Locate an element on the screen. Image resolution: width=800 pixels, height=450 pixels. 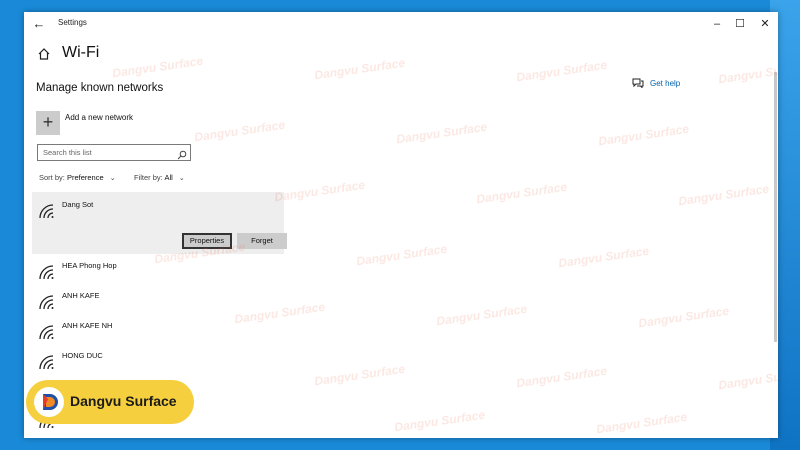
scrollbar is located at coordinates (775, 207).